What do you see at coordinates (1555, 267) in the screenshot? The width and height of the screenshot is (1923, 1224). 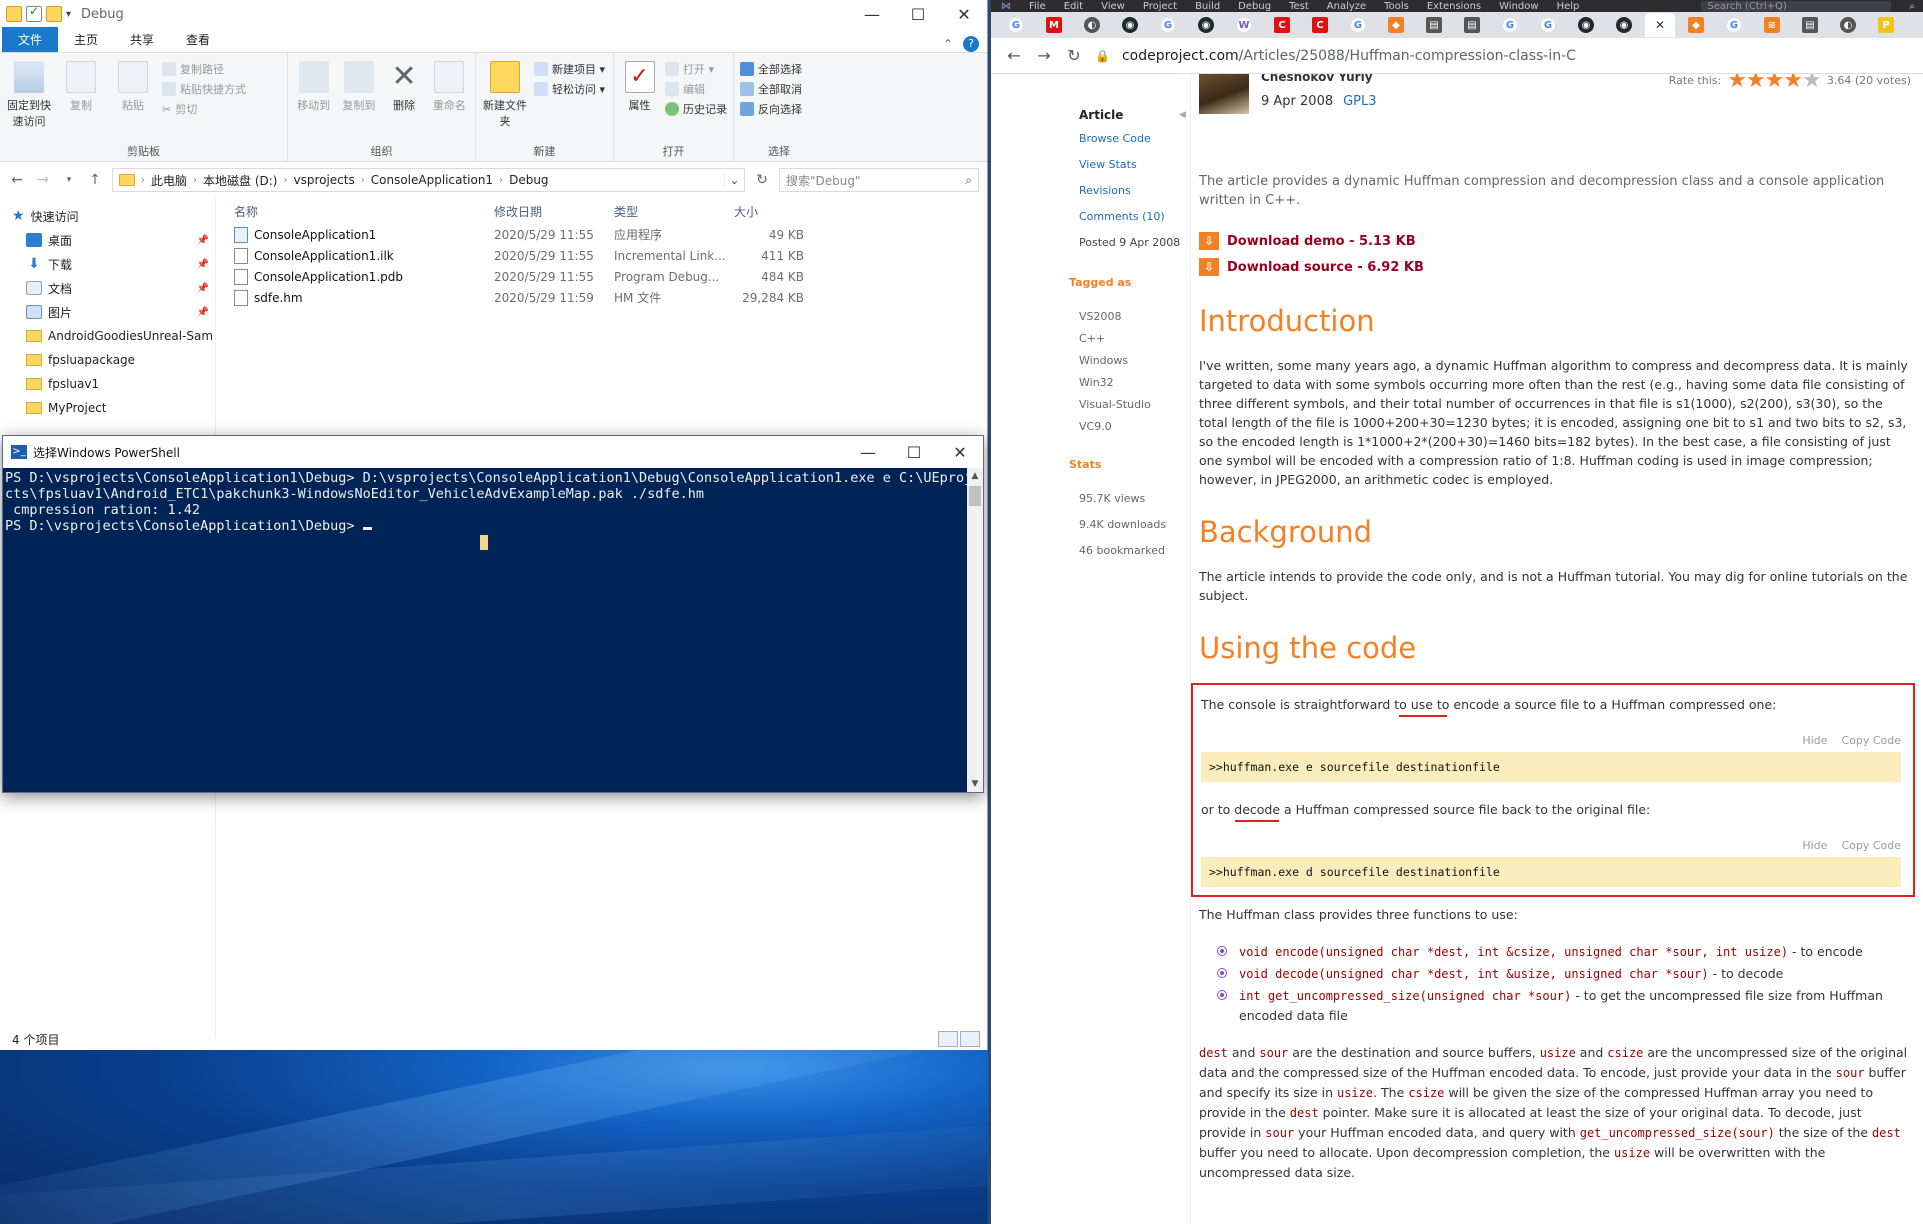 I see `download-source-link: ⇩ Download source - 6.92 KB` at bounding box center [1555, 267].